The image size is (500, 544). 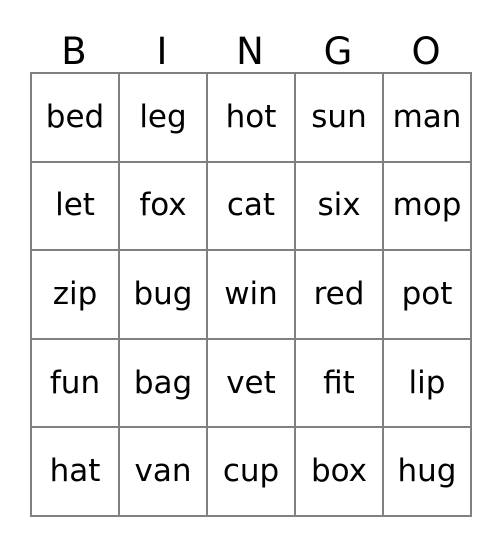 I want to click on bingo-cell-label: pot, so click(x=427, y=293).